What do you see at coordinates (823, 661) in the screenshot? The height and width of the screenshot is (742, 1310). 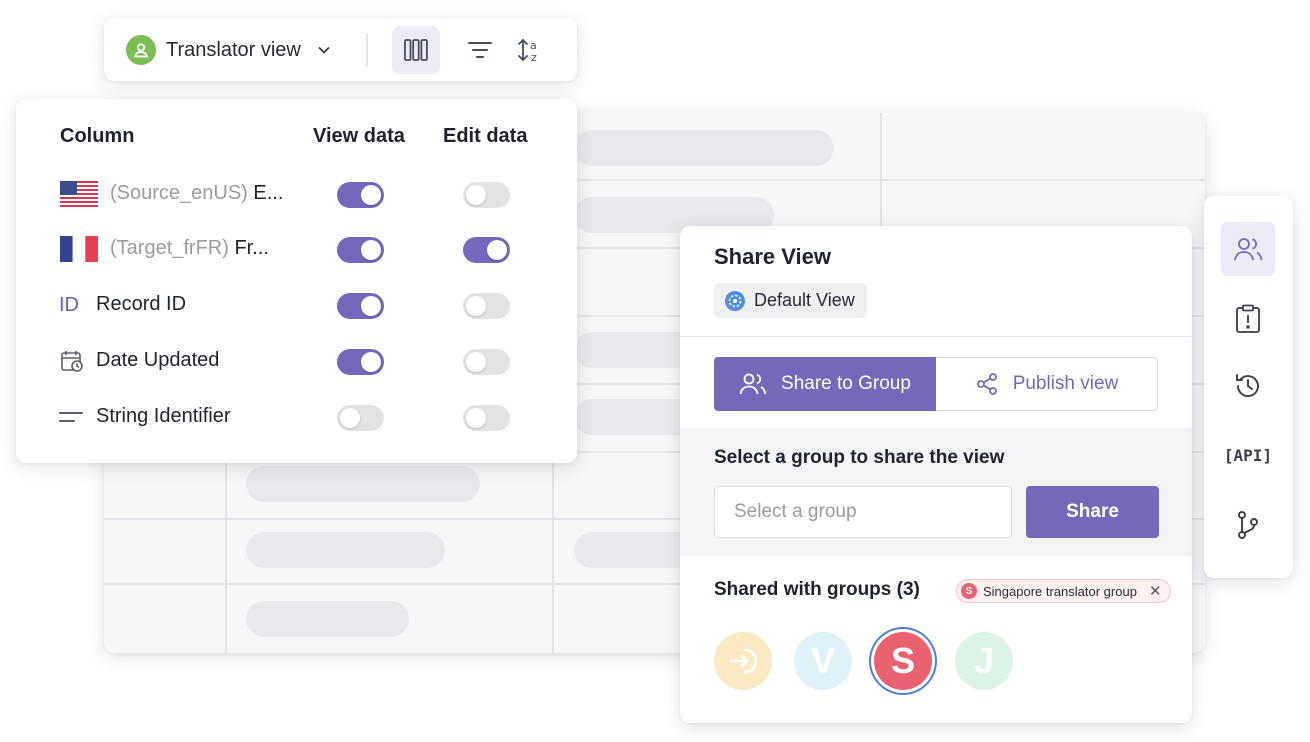 I see `group-avatar: V` at bounding box center [823, 661].